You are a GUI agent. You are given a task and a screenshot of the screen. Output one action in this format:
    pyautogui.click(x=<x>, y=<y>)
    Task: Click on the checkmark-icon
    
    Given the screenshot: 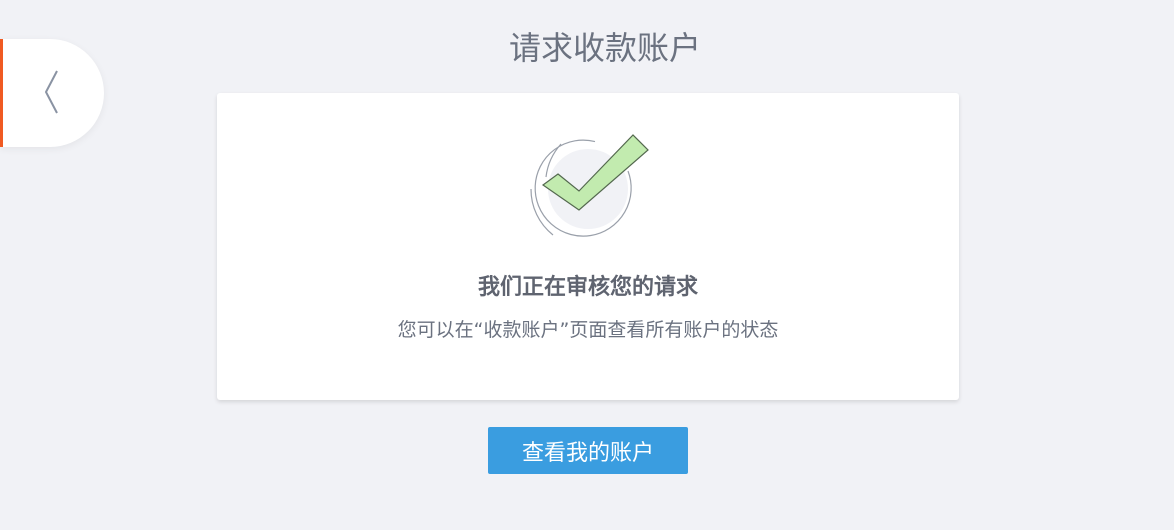 What is the action you would take?
    pyautogui.click(x=589, y=185)
    